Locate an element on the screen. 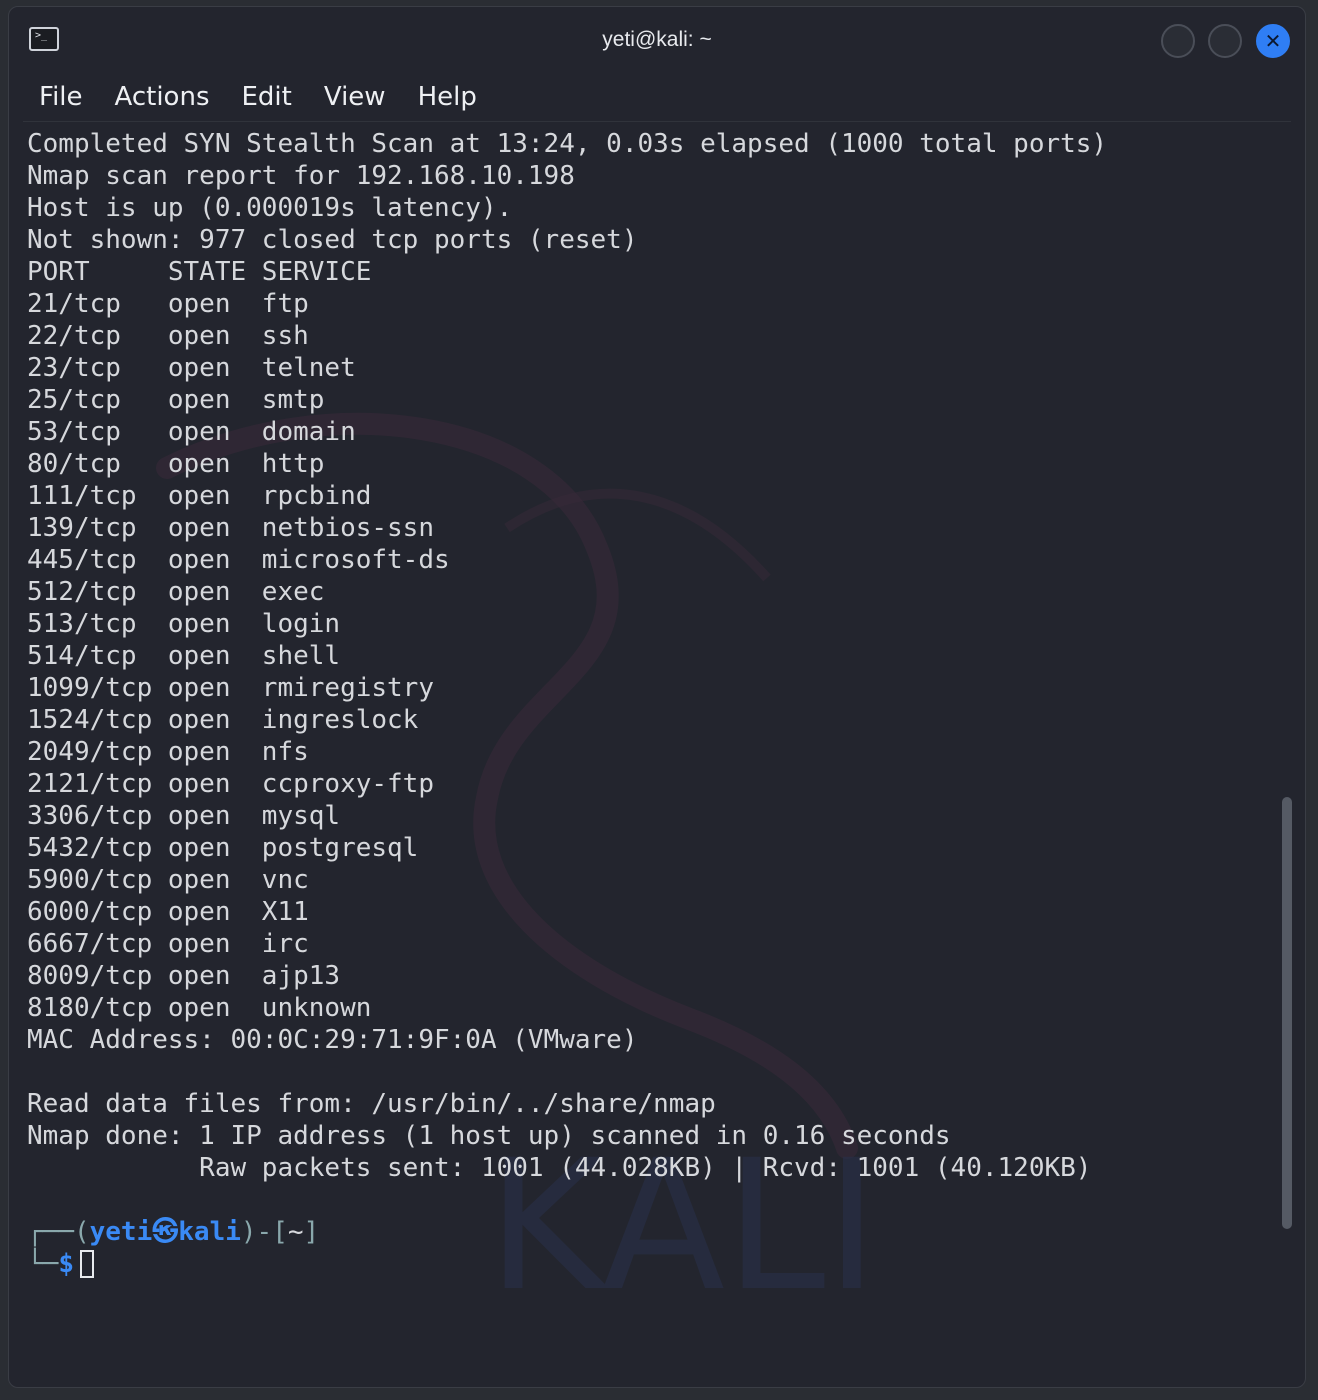  prompt-frame: ] is located at coordinates (311, 1232).